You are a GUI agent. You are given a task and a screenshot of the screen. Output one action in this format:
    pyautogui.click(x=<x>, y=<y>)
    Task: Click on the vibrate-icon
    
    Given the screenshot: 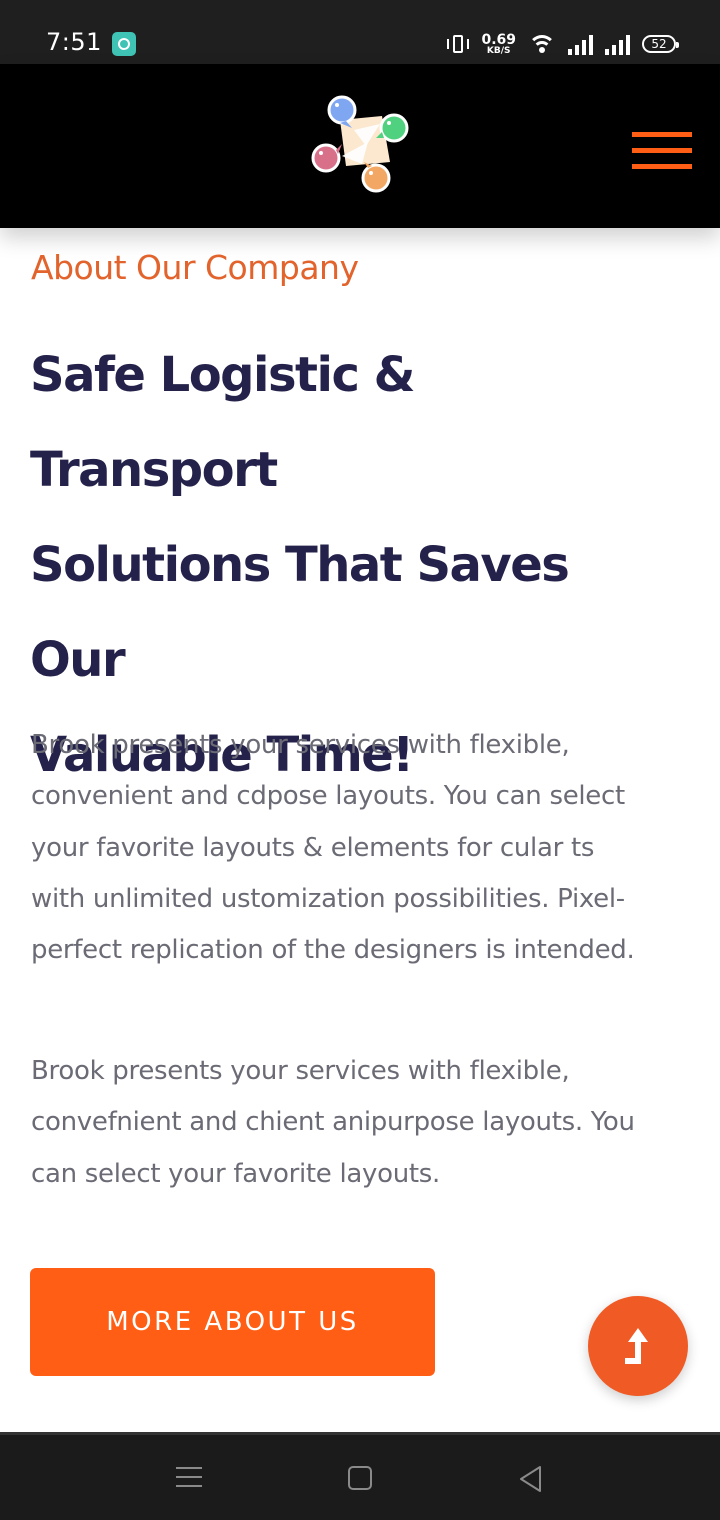 What is the action you would take?
    pyautogui.click(x=458, y=44)
    